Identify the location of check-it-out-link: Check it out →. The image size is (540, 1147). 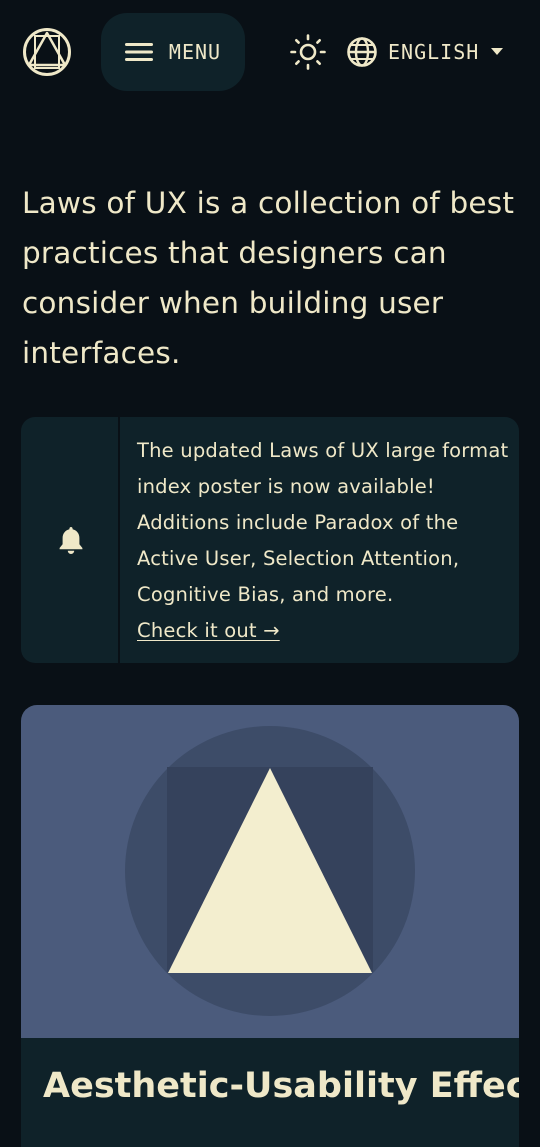
(208, 630).